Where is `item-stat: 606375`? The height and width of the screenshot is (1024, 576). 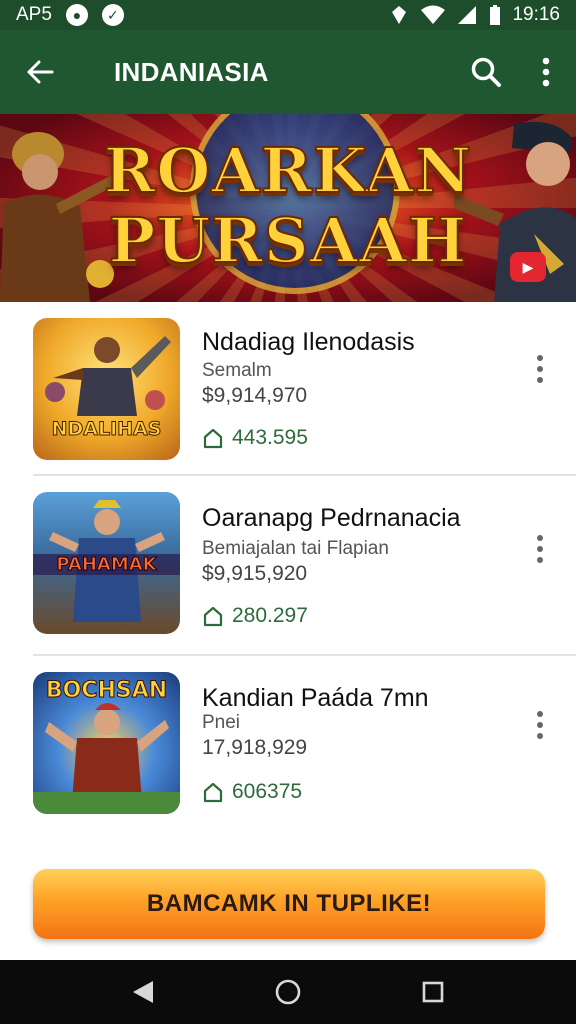 item-stat: 606375 is located at coordinates (252, 792).